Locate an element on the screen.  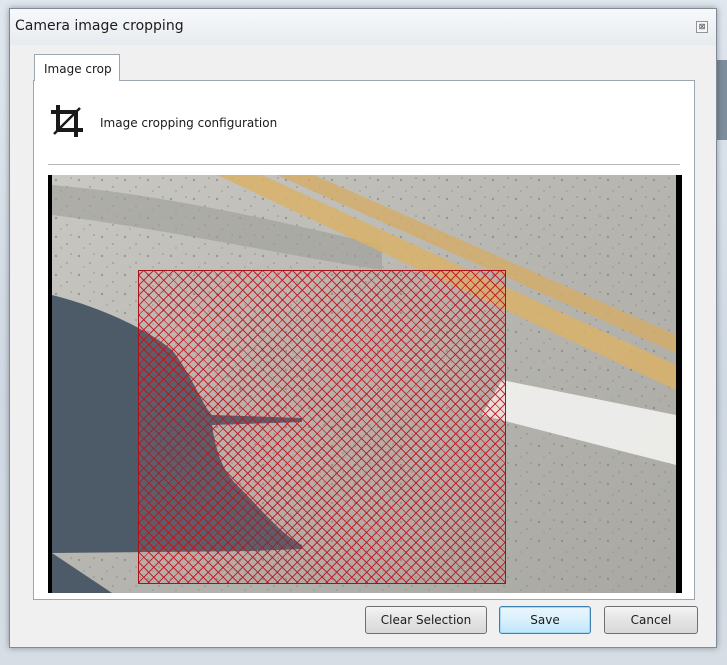
window-title: Camera image cropping is located at coordinates (99, 26).